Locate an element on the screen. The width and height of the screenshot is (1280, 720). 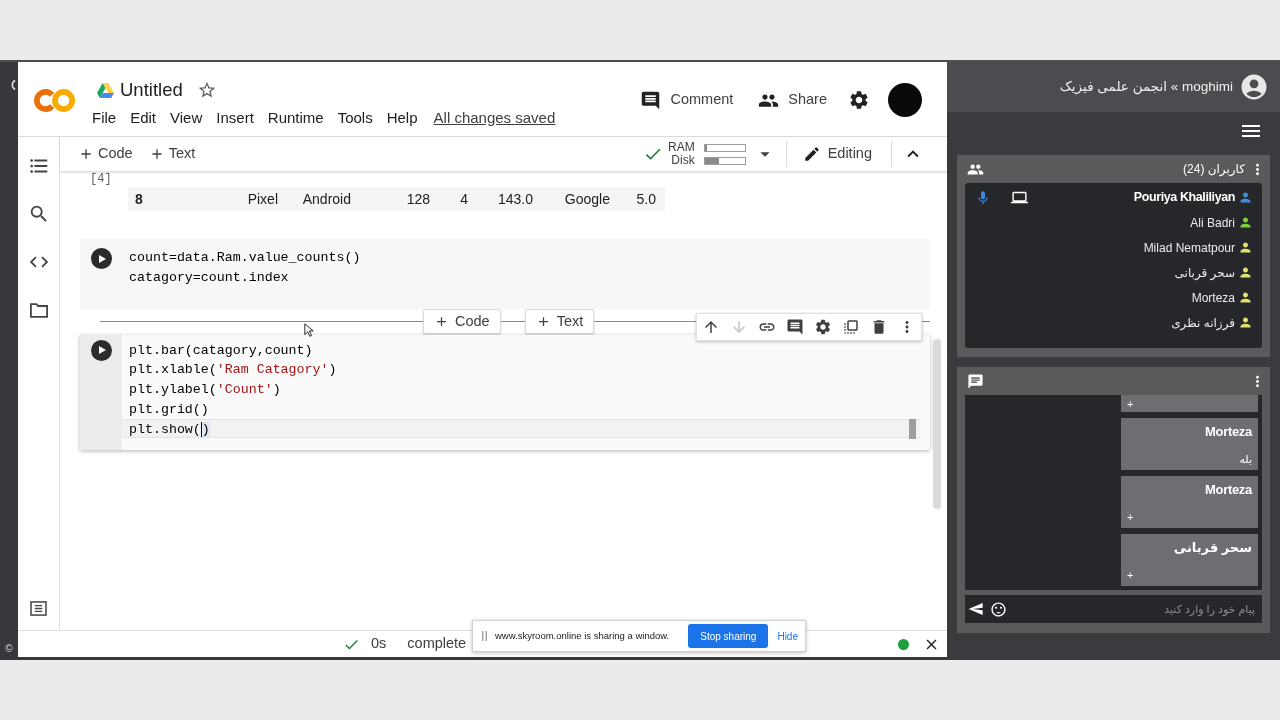
grip-icon is located at coordinates (484, 636).